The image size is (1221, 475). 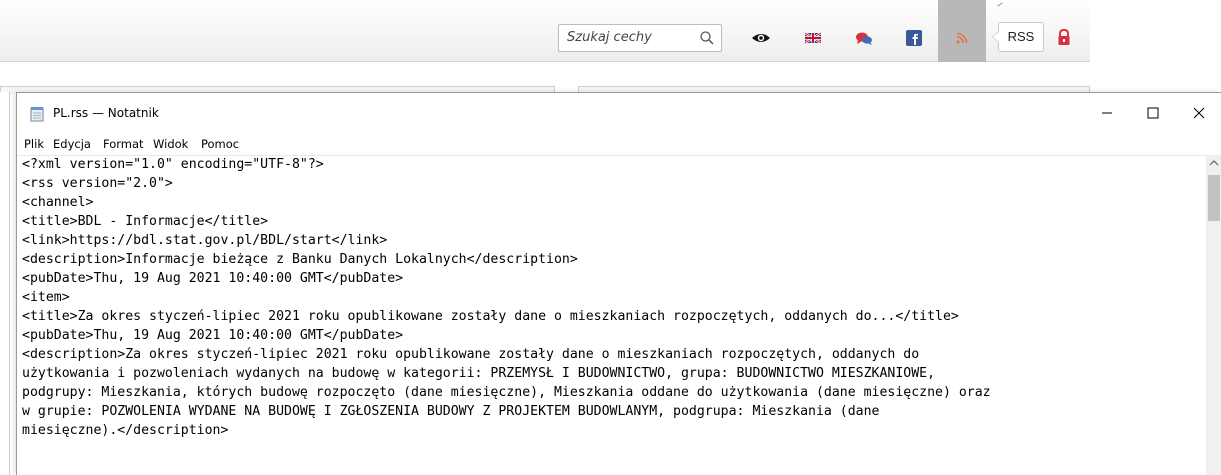 What do you see at coordinates (37, 114) in the screenshot?
I see `notepad-app-icon` at bounding box center [37, 114].